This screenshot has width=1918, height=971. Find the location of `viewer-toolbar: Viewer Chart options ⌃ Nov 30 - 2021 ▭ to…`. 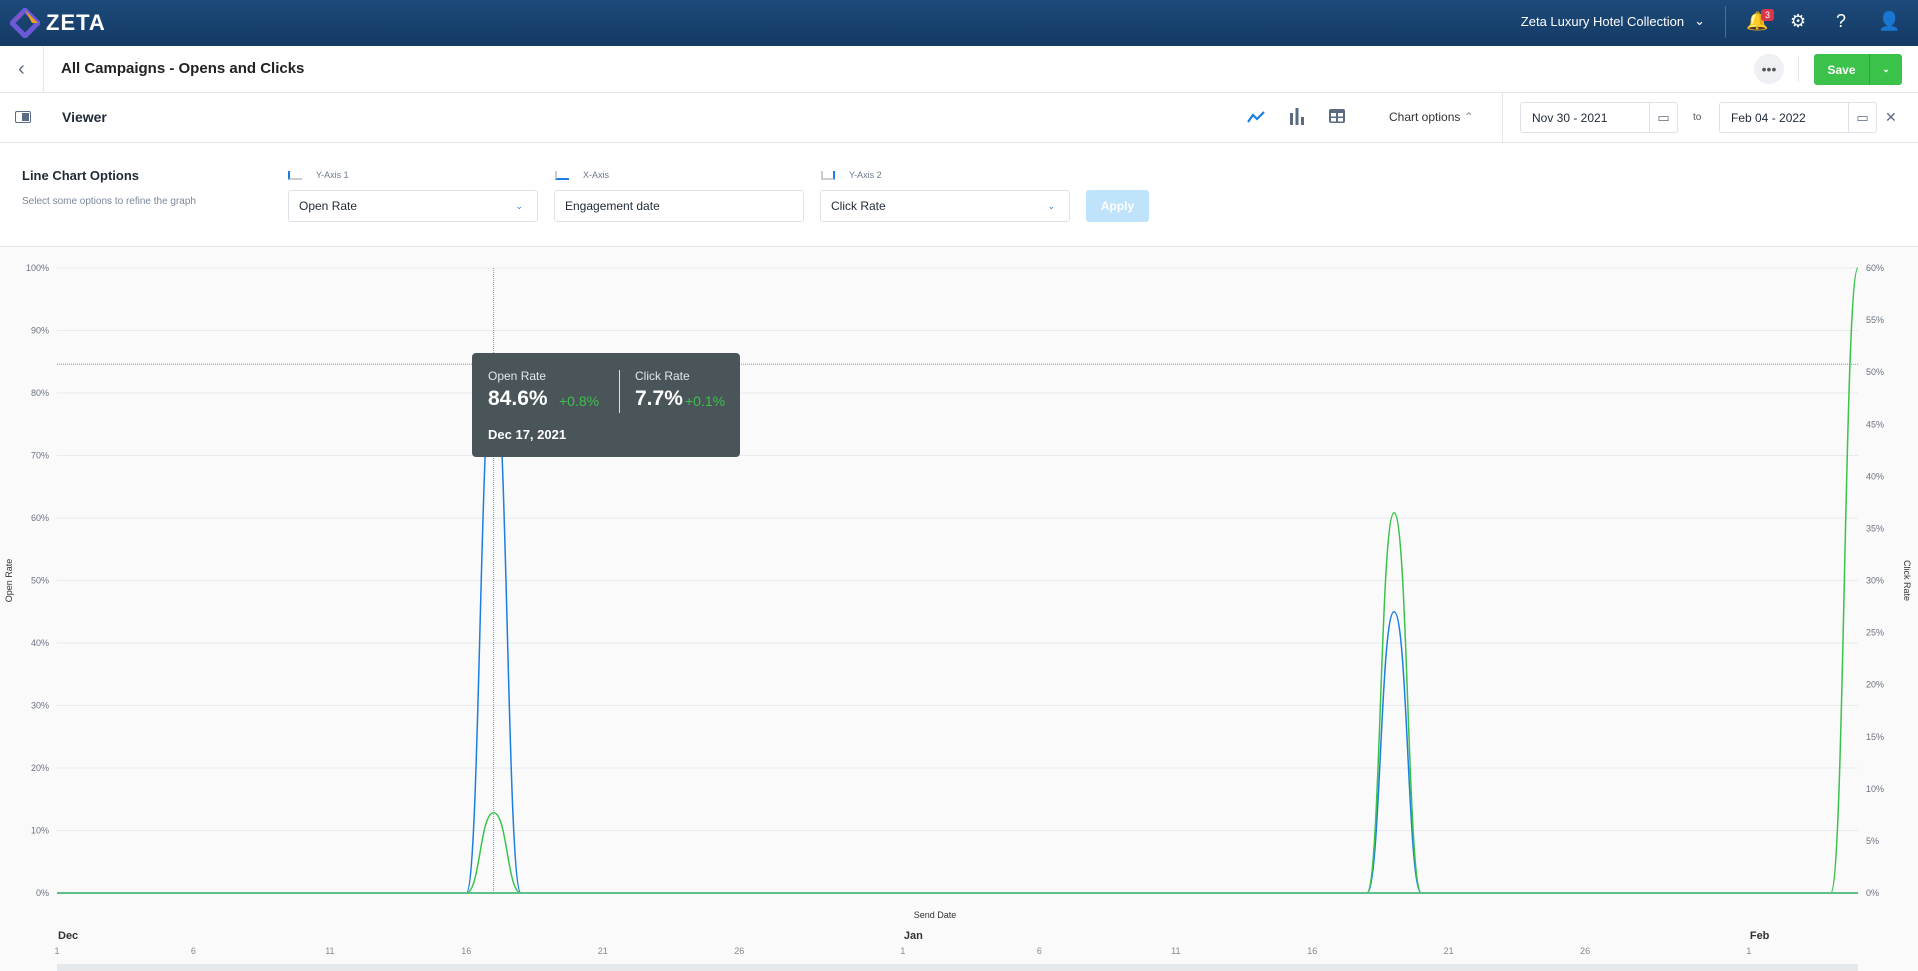

viewer-toolbar: Viewer Chart options ⌃ Nov 30 - 2021 ▭ to… is located at coordinates (959, 118).